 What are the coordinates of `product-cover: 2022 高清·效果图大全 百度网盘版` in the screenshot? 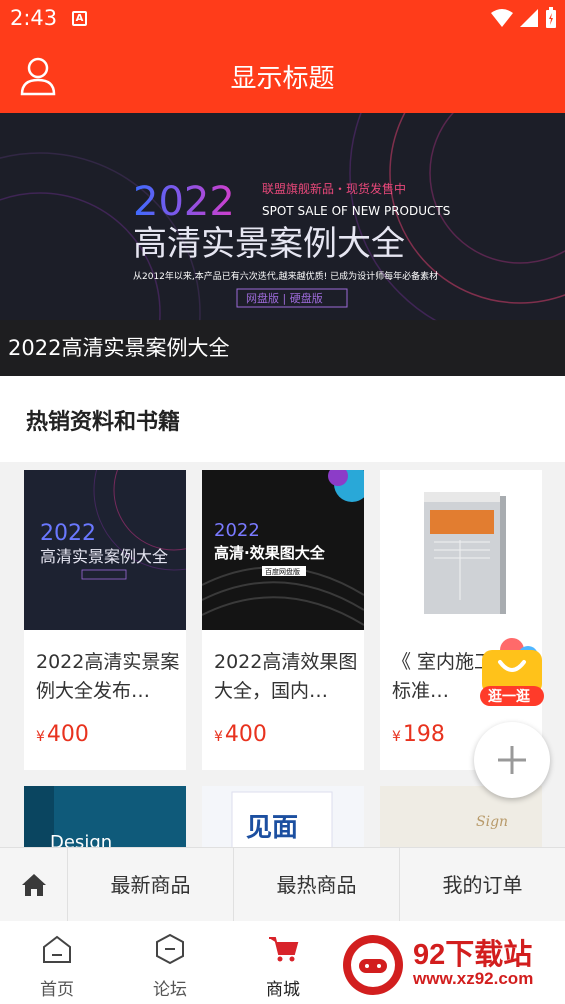 It's located at (283, 550).